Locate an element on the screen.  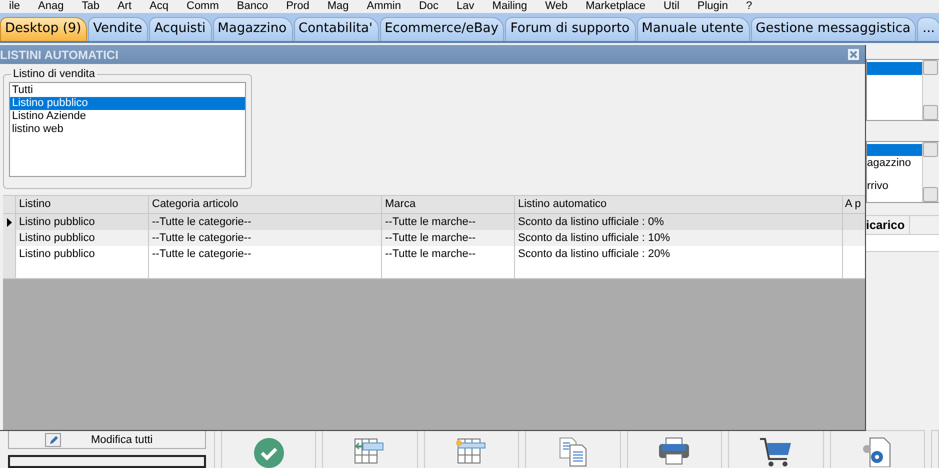
documents-icon is located at coordinates (573, 452).